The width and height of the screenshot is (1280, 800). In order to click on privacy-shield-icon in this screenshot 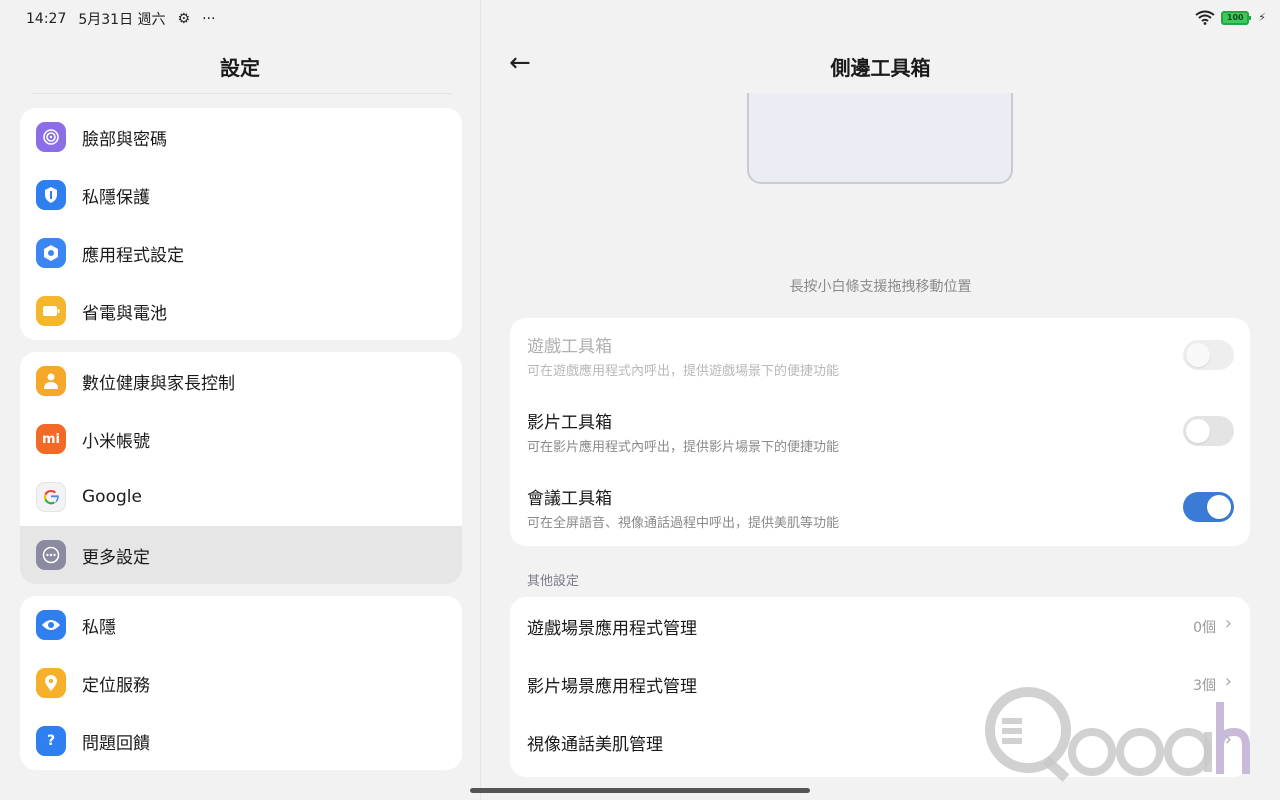, I will do `click(51, 195)`.